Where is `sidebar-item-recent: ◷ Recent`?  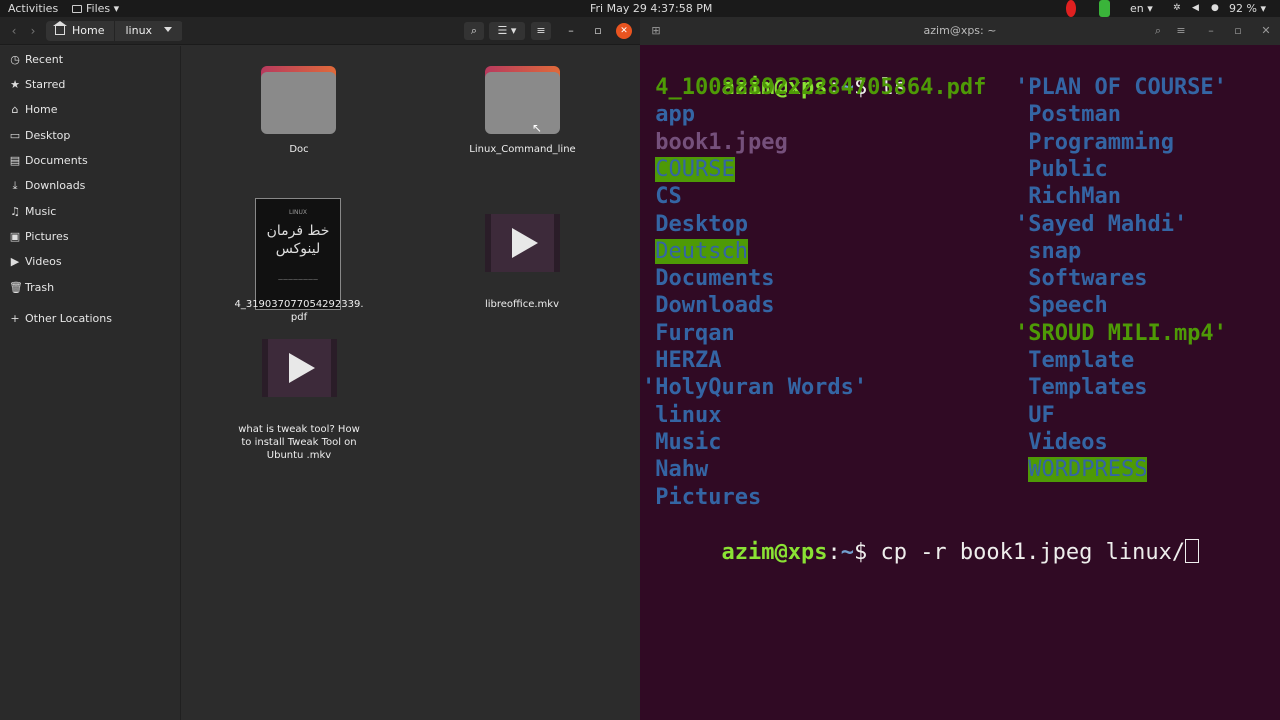
sidebar-item-recent: ◷ Recent is located at coordinates (90, 60).